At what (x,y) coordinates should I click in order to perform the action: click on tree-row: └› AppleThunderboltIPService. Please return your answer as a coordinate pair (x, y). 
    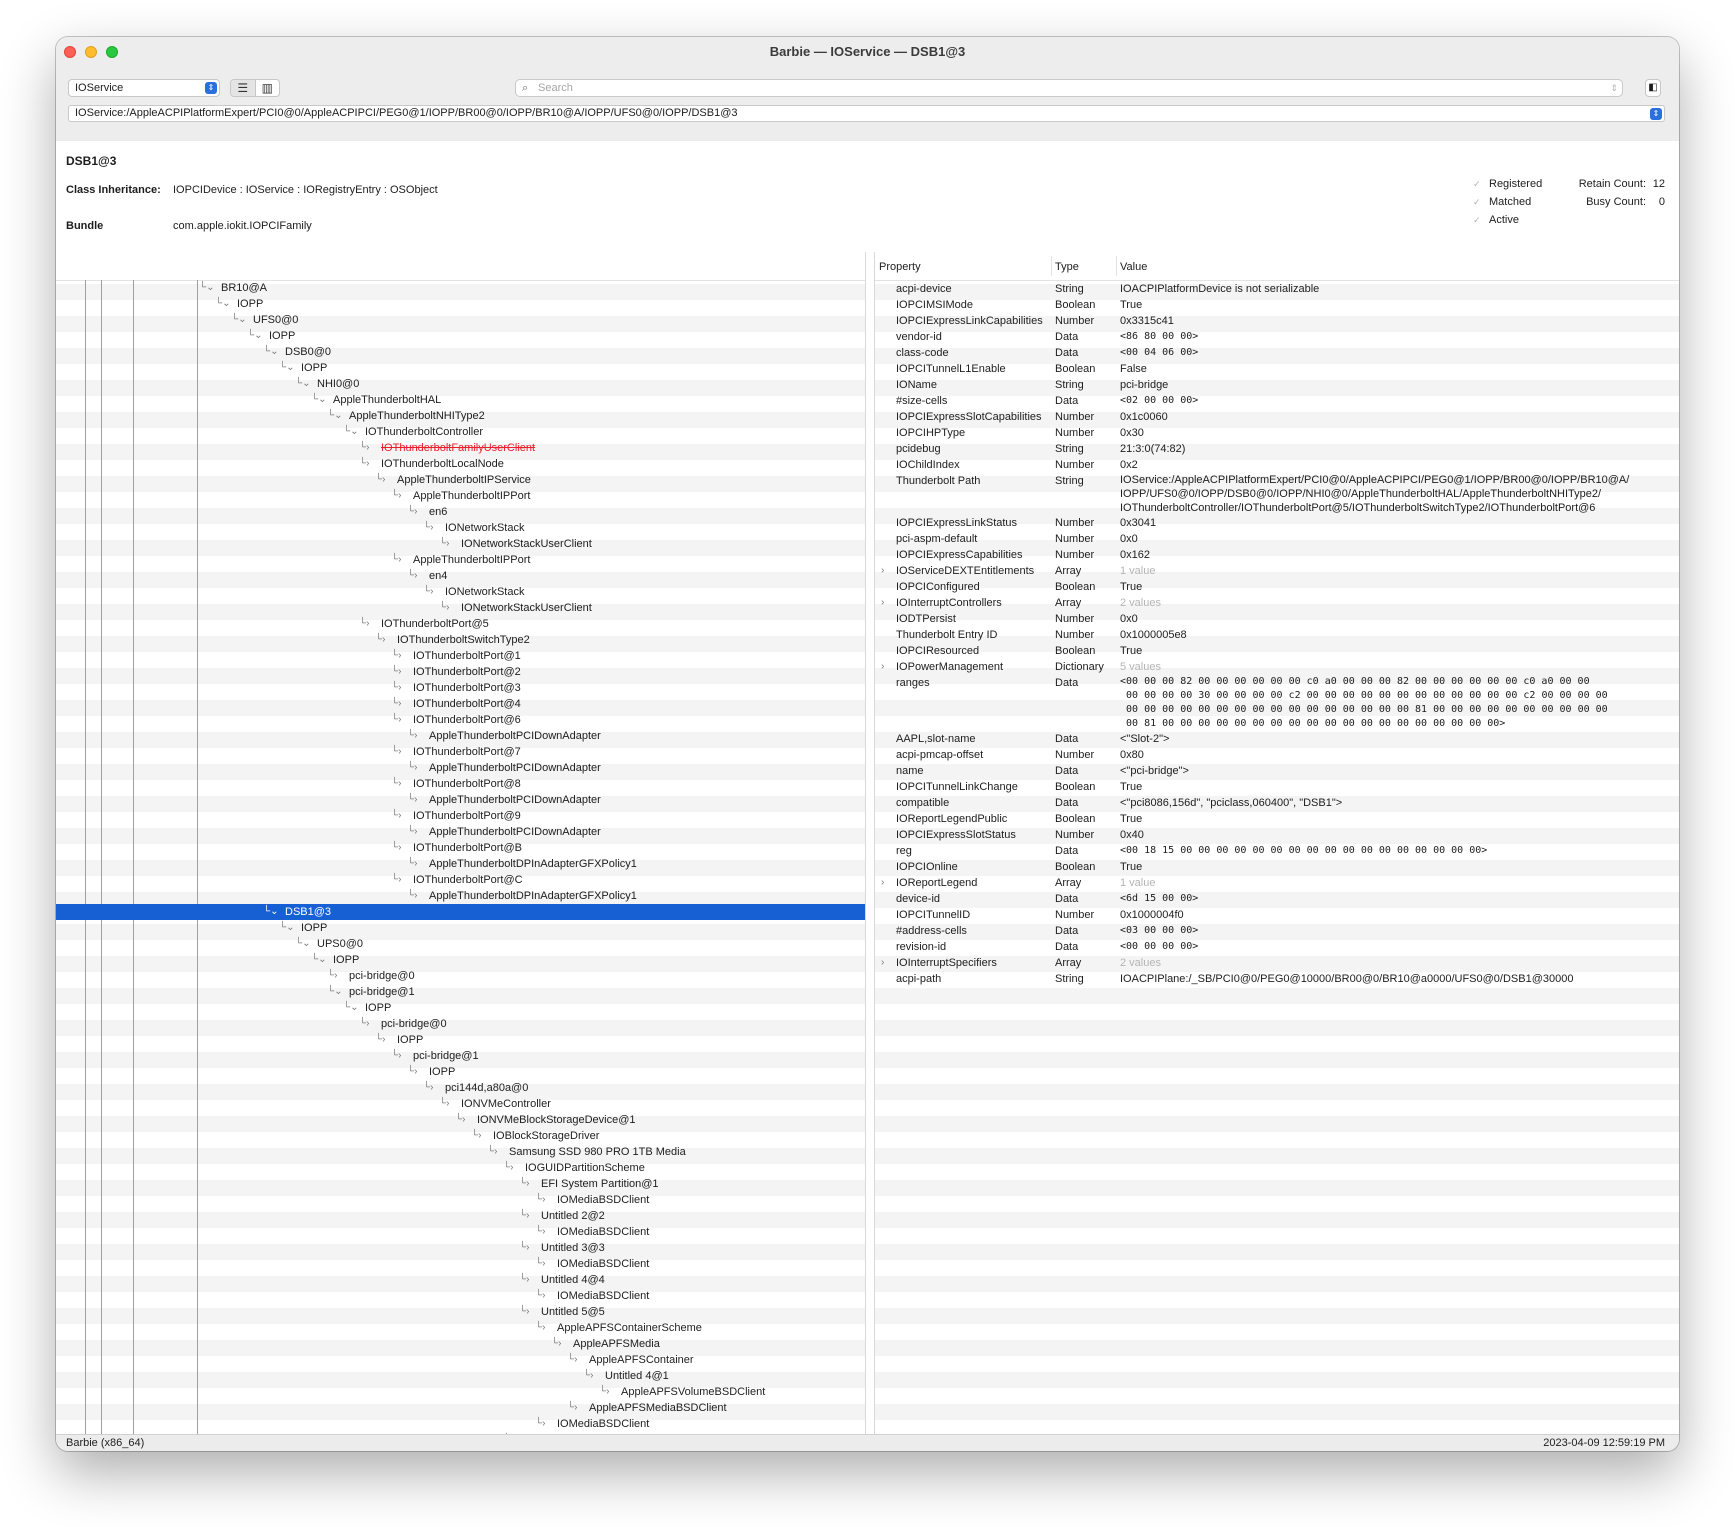
    Looking at the image, I should click on (460, 480).